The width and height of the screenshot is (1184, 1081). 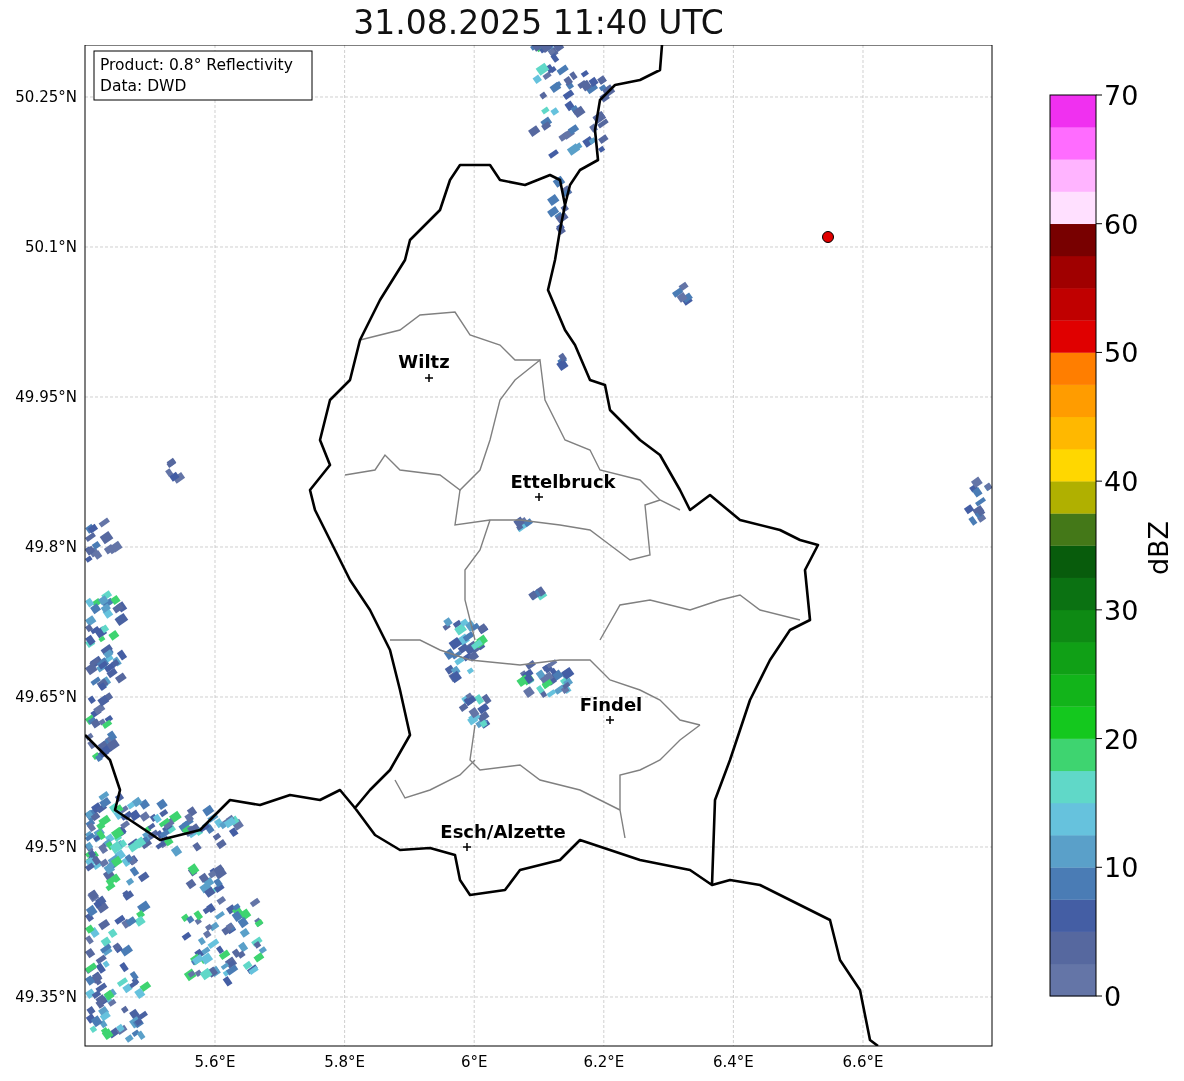 I want to click on colorbar-tick-label: 70, so click(x=1121, y=95).